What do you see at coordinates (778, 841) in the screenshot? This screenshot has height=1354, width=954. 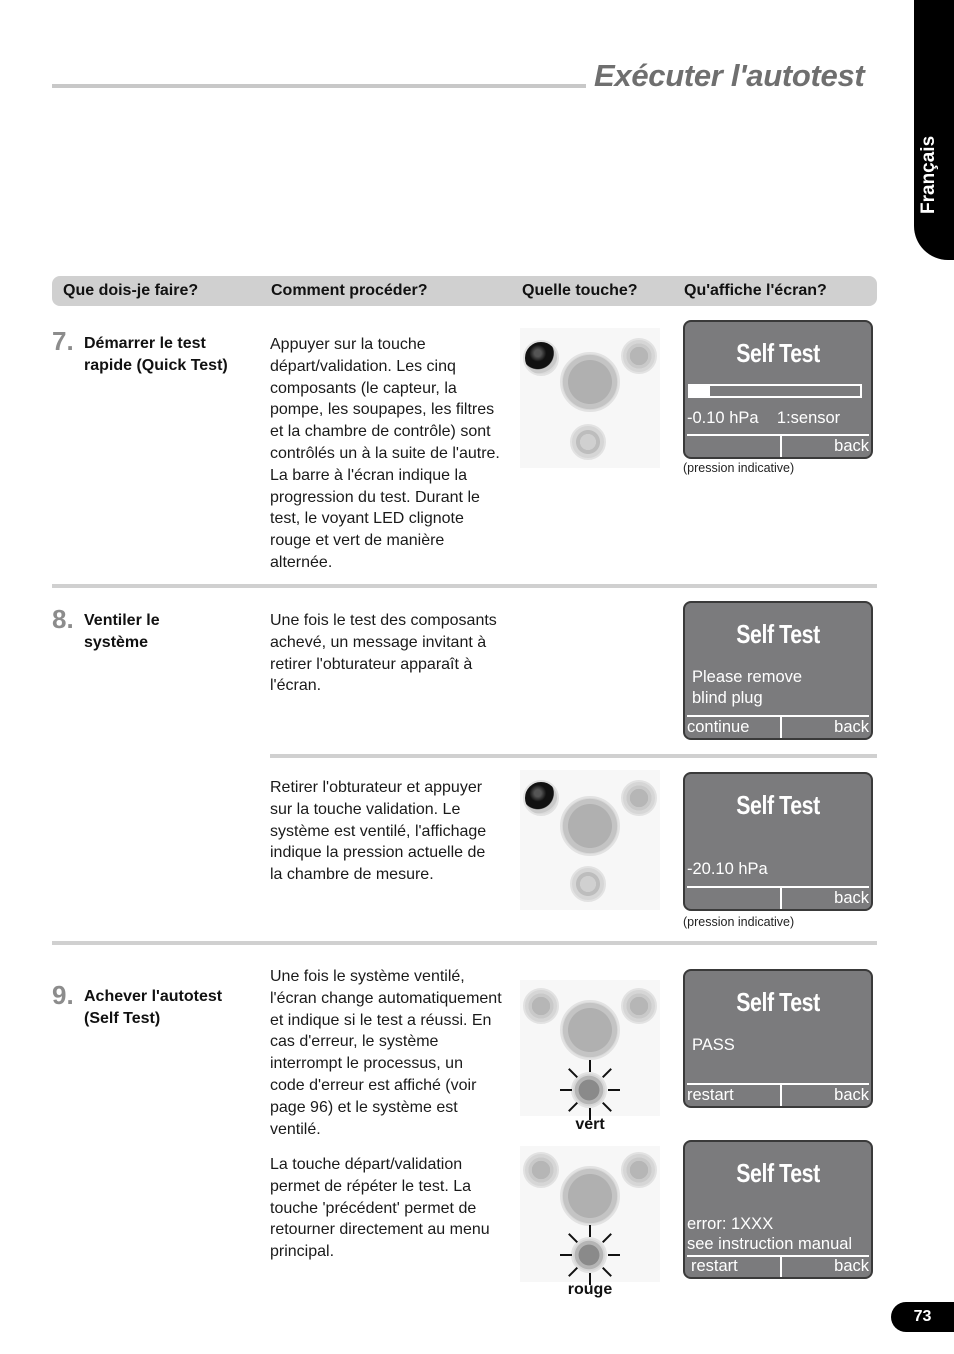 I see `lcd-screen: Self Test -20.10 hPa back` at bounding box center [778, 841].